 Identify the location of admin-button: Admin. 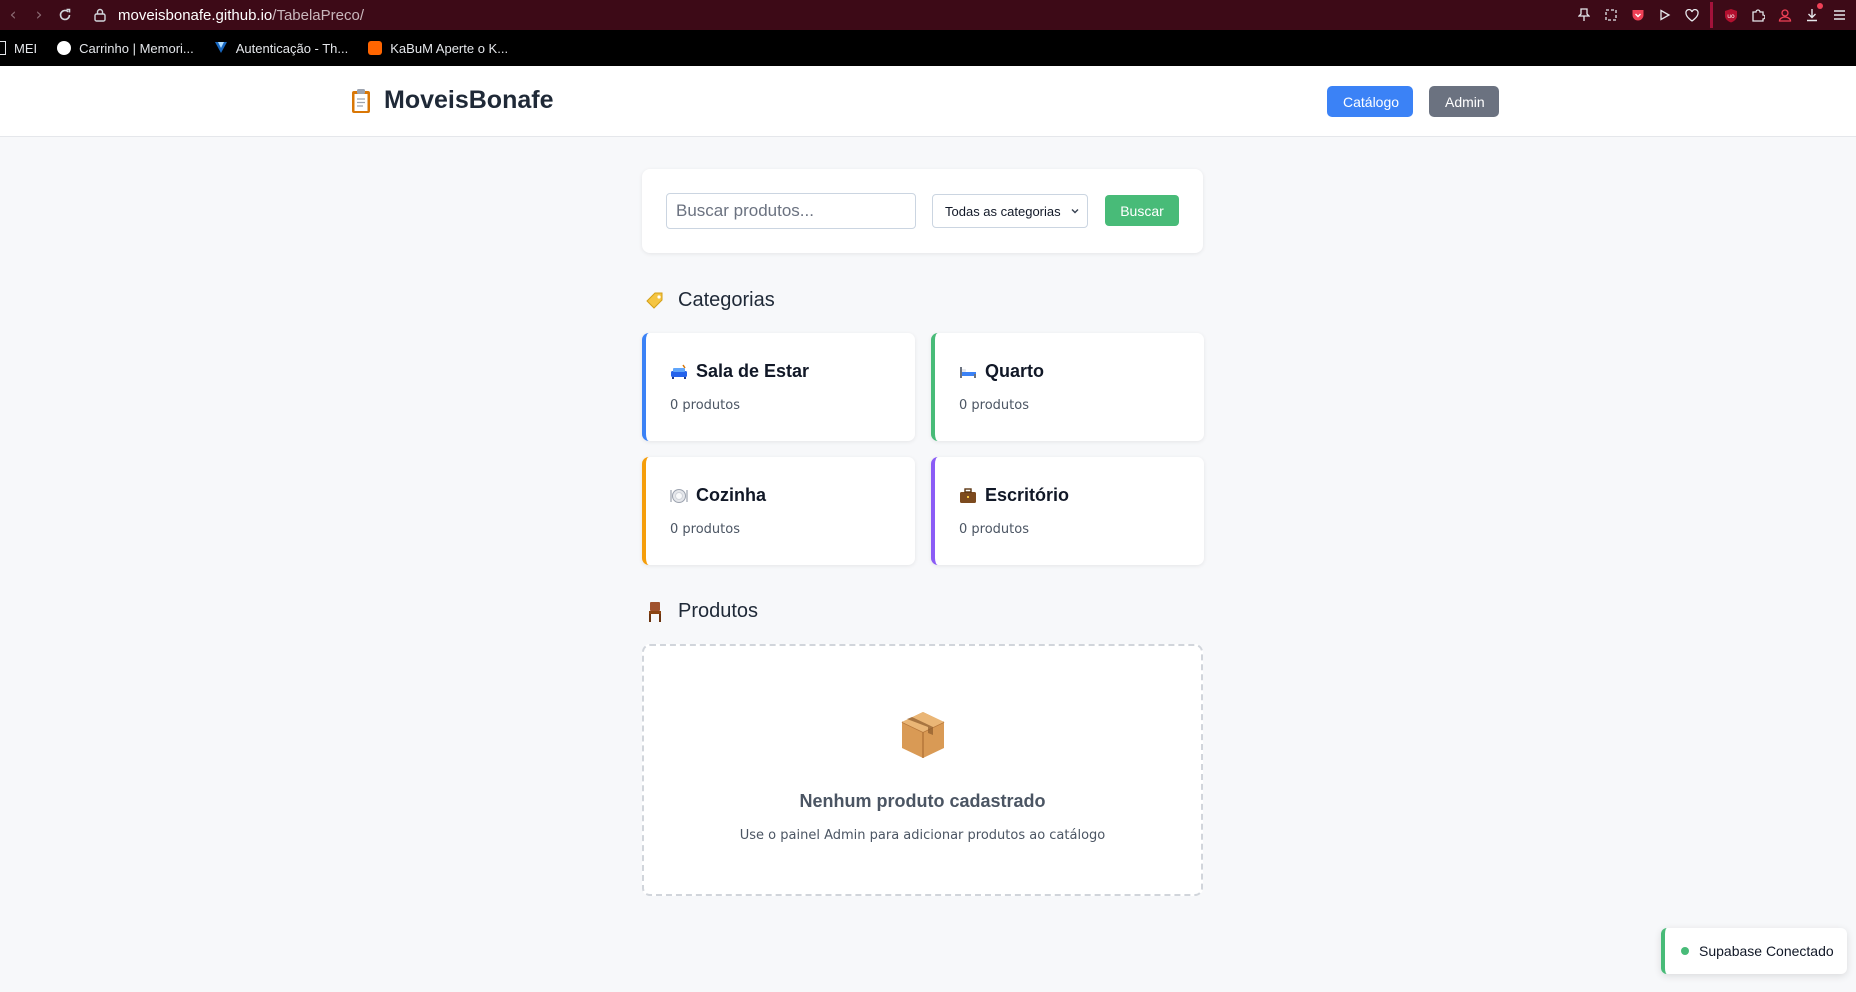
(1464, 101).